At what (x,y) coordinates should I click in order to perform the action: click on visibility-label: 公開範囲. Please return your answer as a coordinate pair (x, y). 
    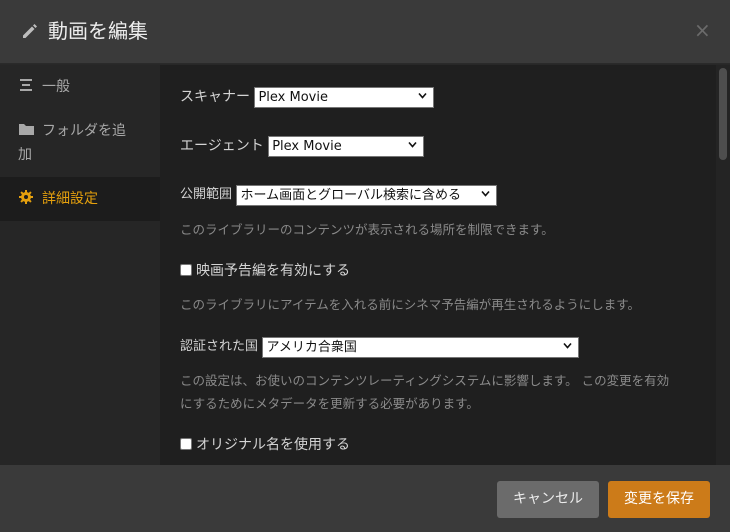
    Looking at the image, I should click on (206, 194).